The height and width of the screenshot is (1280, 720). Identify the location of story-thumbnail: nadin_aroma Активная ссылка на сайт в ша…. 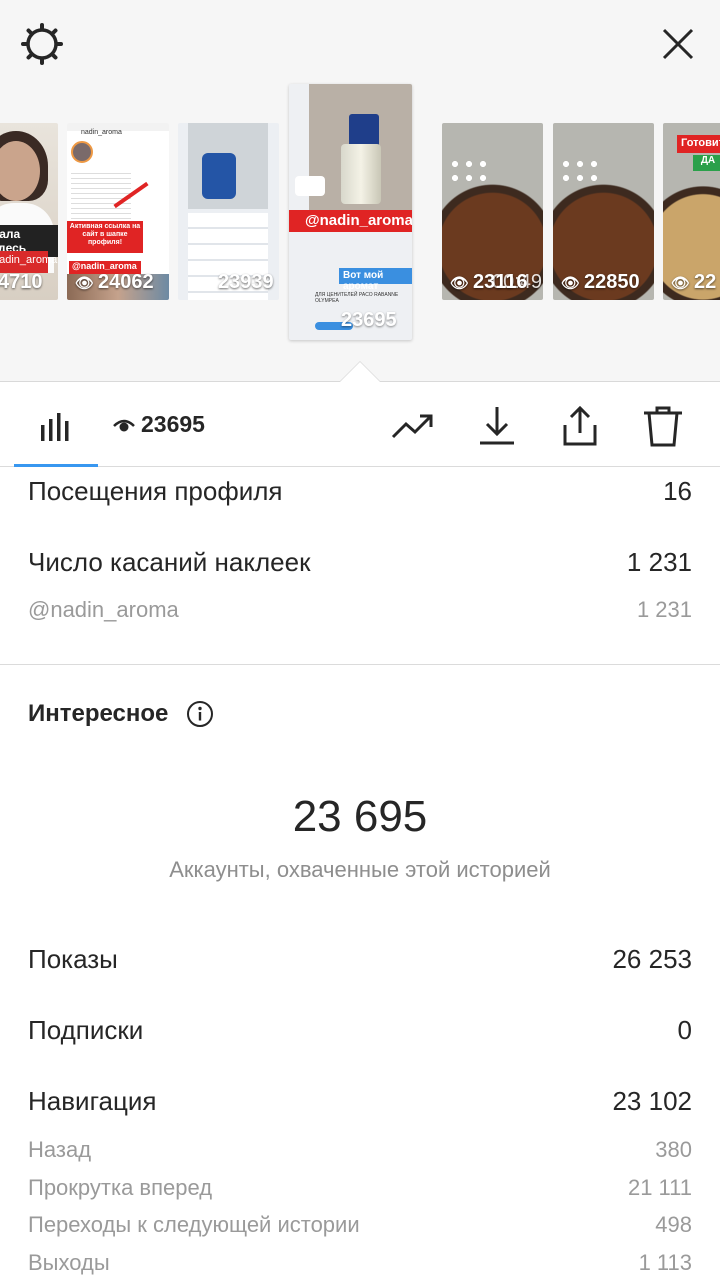
(118, 211).